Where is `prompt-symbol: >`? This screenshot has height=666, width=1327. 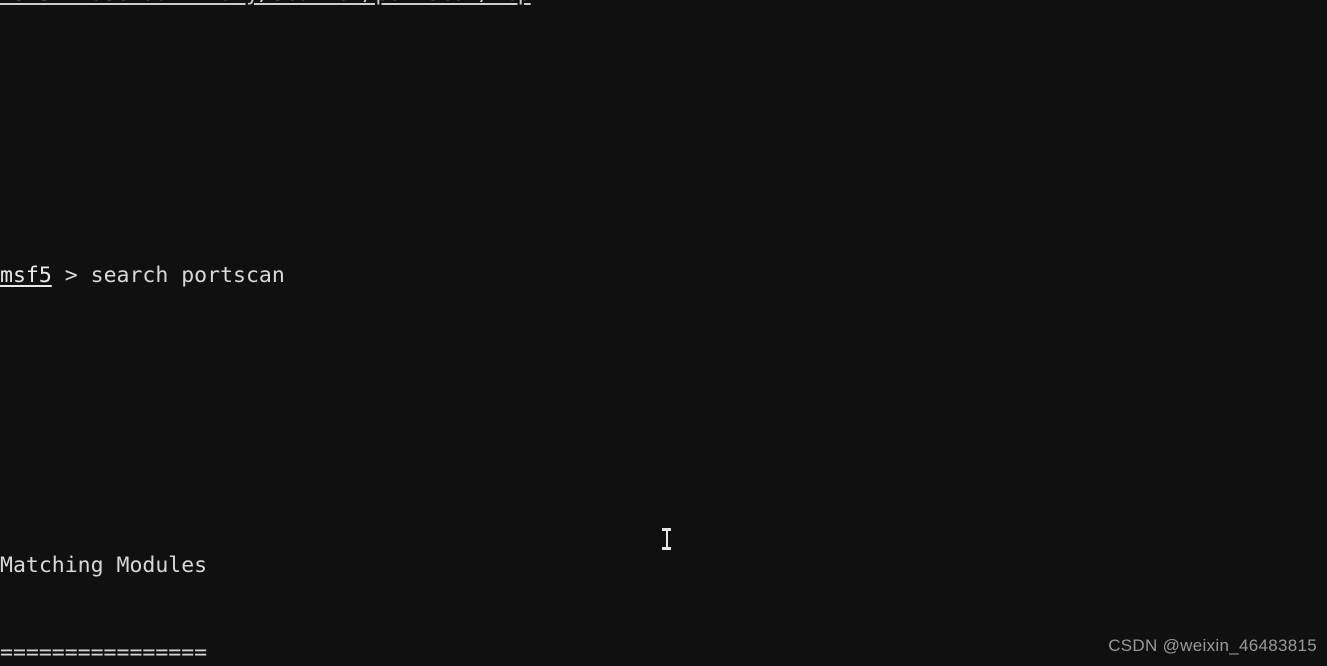 prompt-symbol: > is located at coordinates (71, 275).